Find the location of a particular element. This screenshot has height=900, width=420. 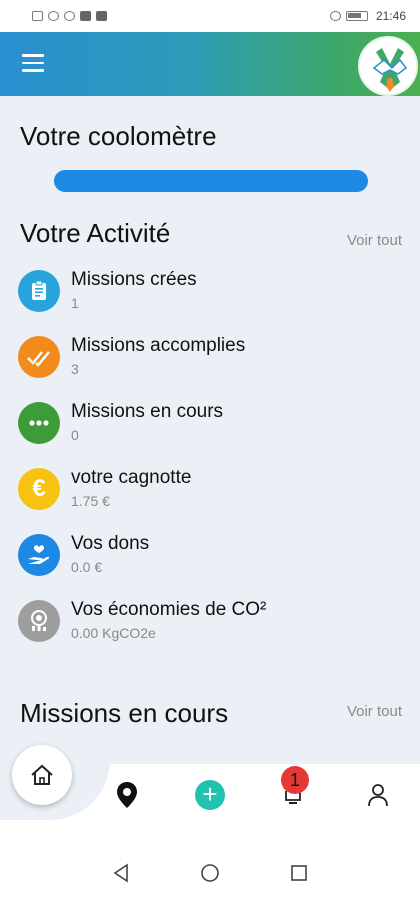

clipboard-icon is located at coordinates (39, 291).